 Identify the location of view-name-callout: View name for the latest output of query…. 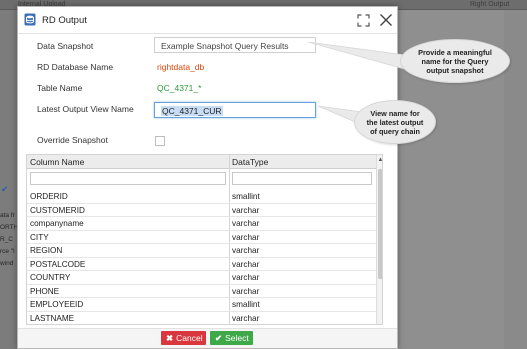
(395, 122).